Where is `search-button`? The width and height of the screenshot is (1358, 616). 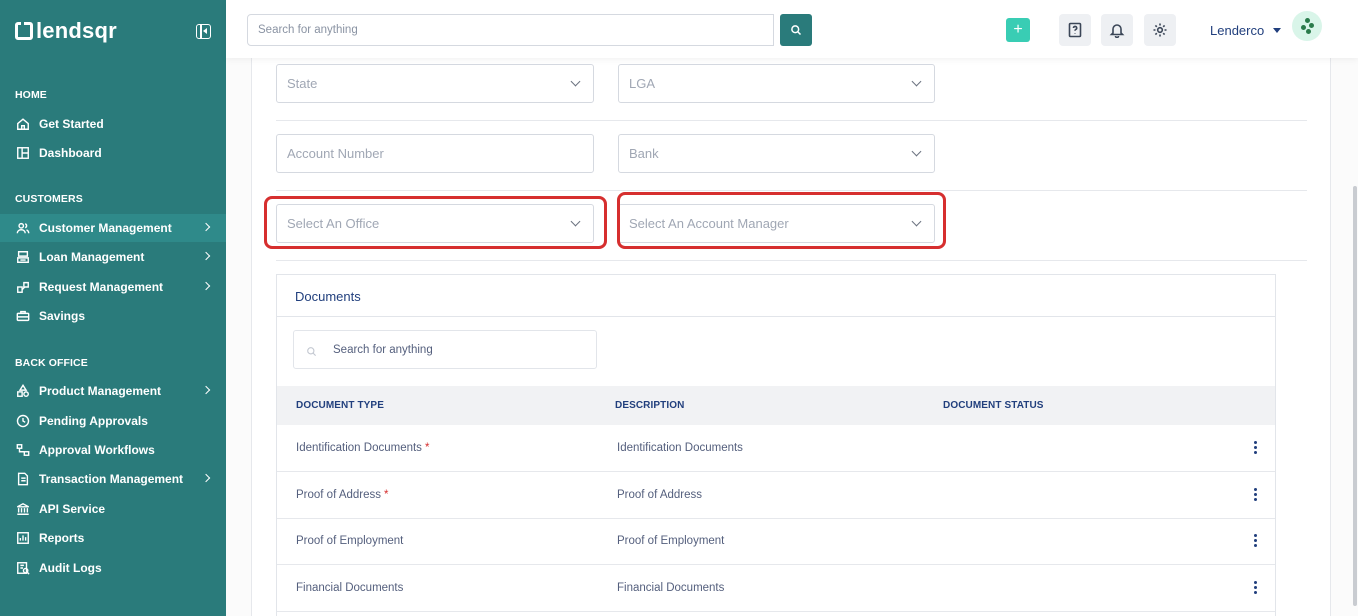 search-button is located at coordinates (796, 30).